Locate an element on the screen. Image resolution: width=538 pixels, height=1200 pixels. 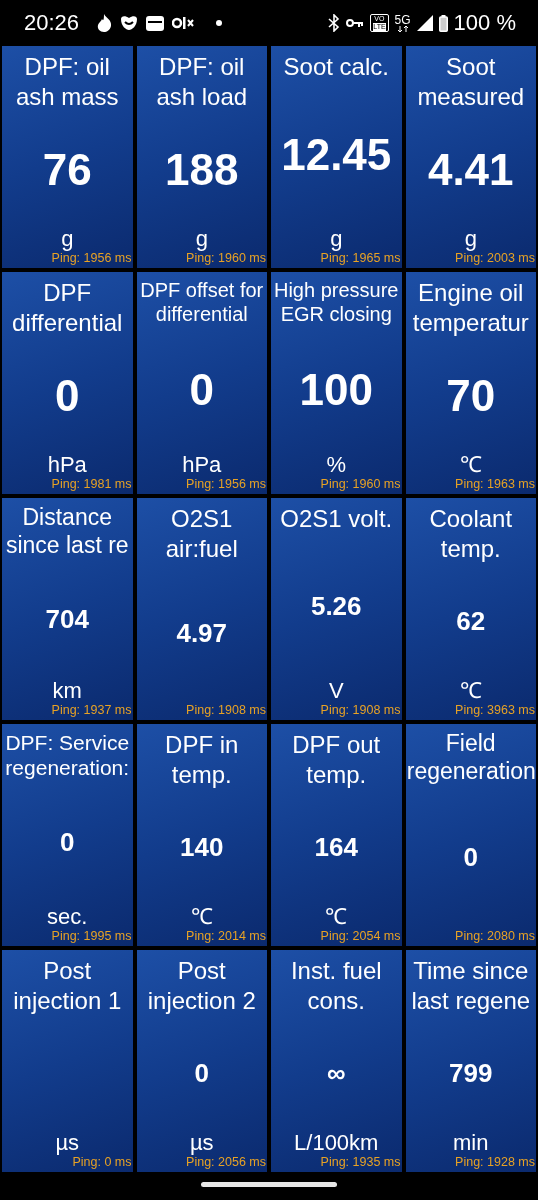
gauge-title: Soot measured is located at coordinates (471, 82).